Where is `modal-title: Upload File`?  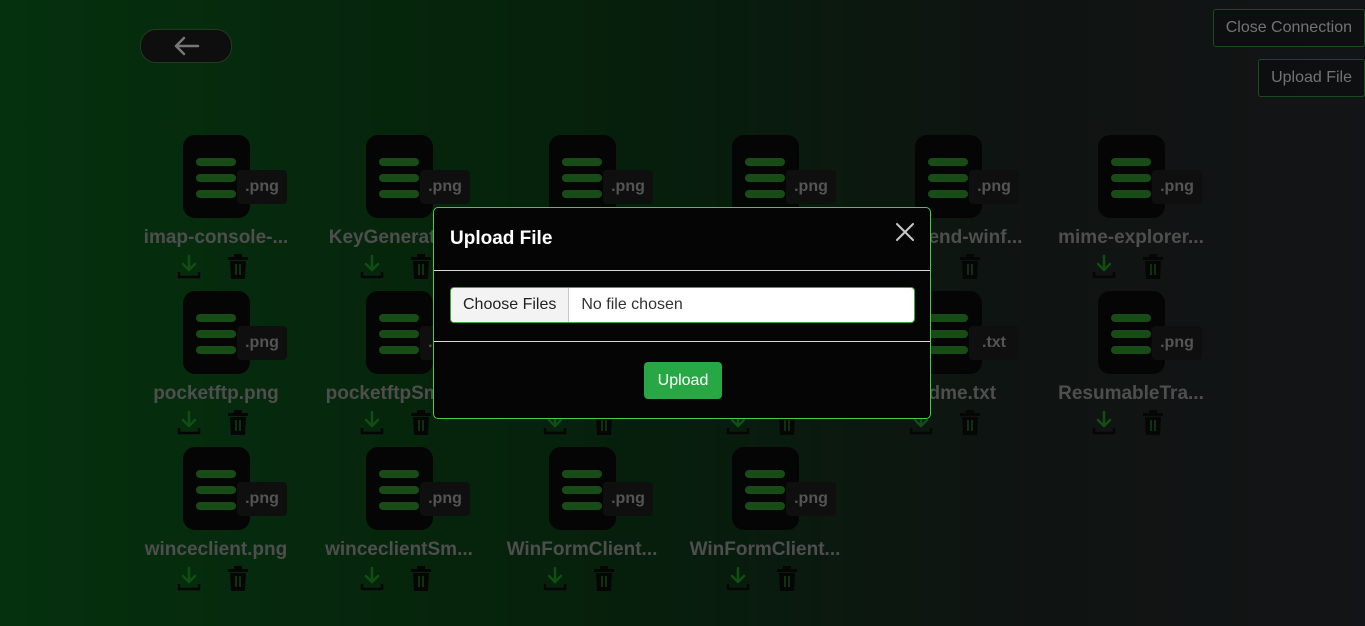 modal-title: Upload File is located at coordinates (501, 238).